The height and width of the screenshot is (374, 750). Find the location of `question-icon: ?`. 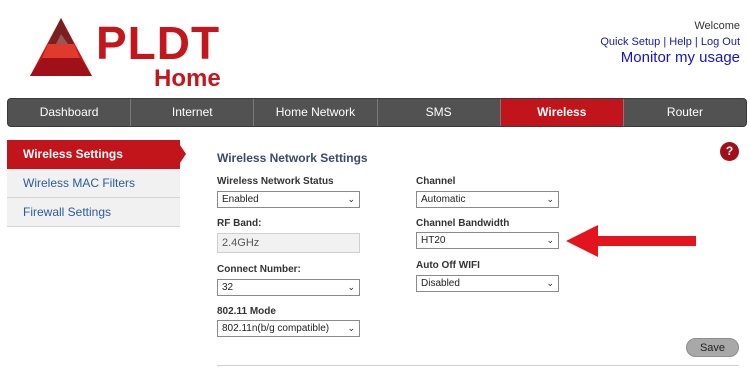

question-icon: ? is located at coordinates (729, 151).